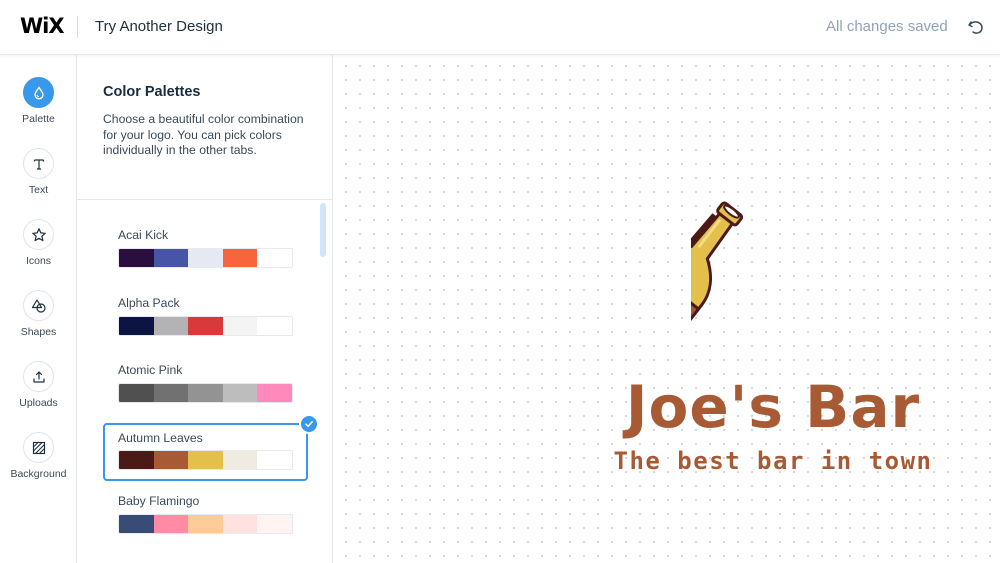 The height and width of the screenshot is (563, 1000). I want to click on selected-check-icon, so click(309, 424).